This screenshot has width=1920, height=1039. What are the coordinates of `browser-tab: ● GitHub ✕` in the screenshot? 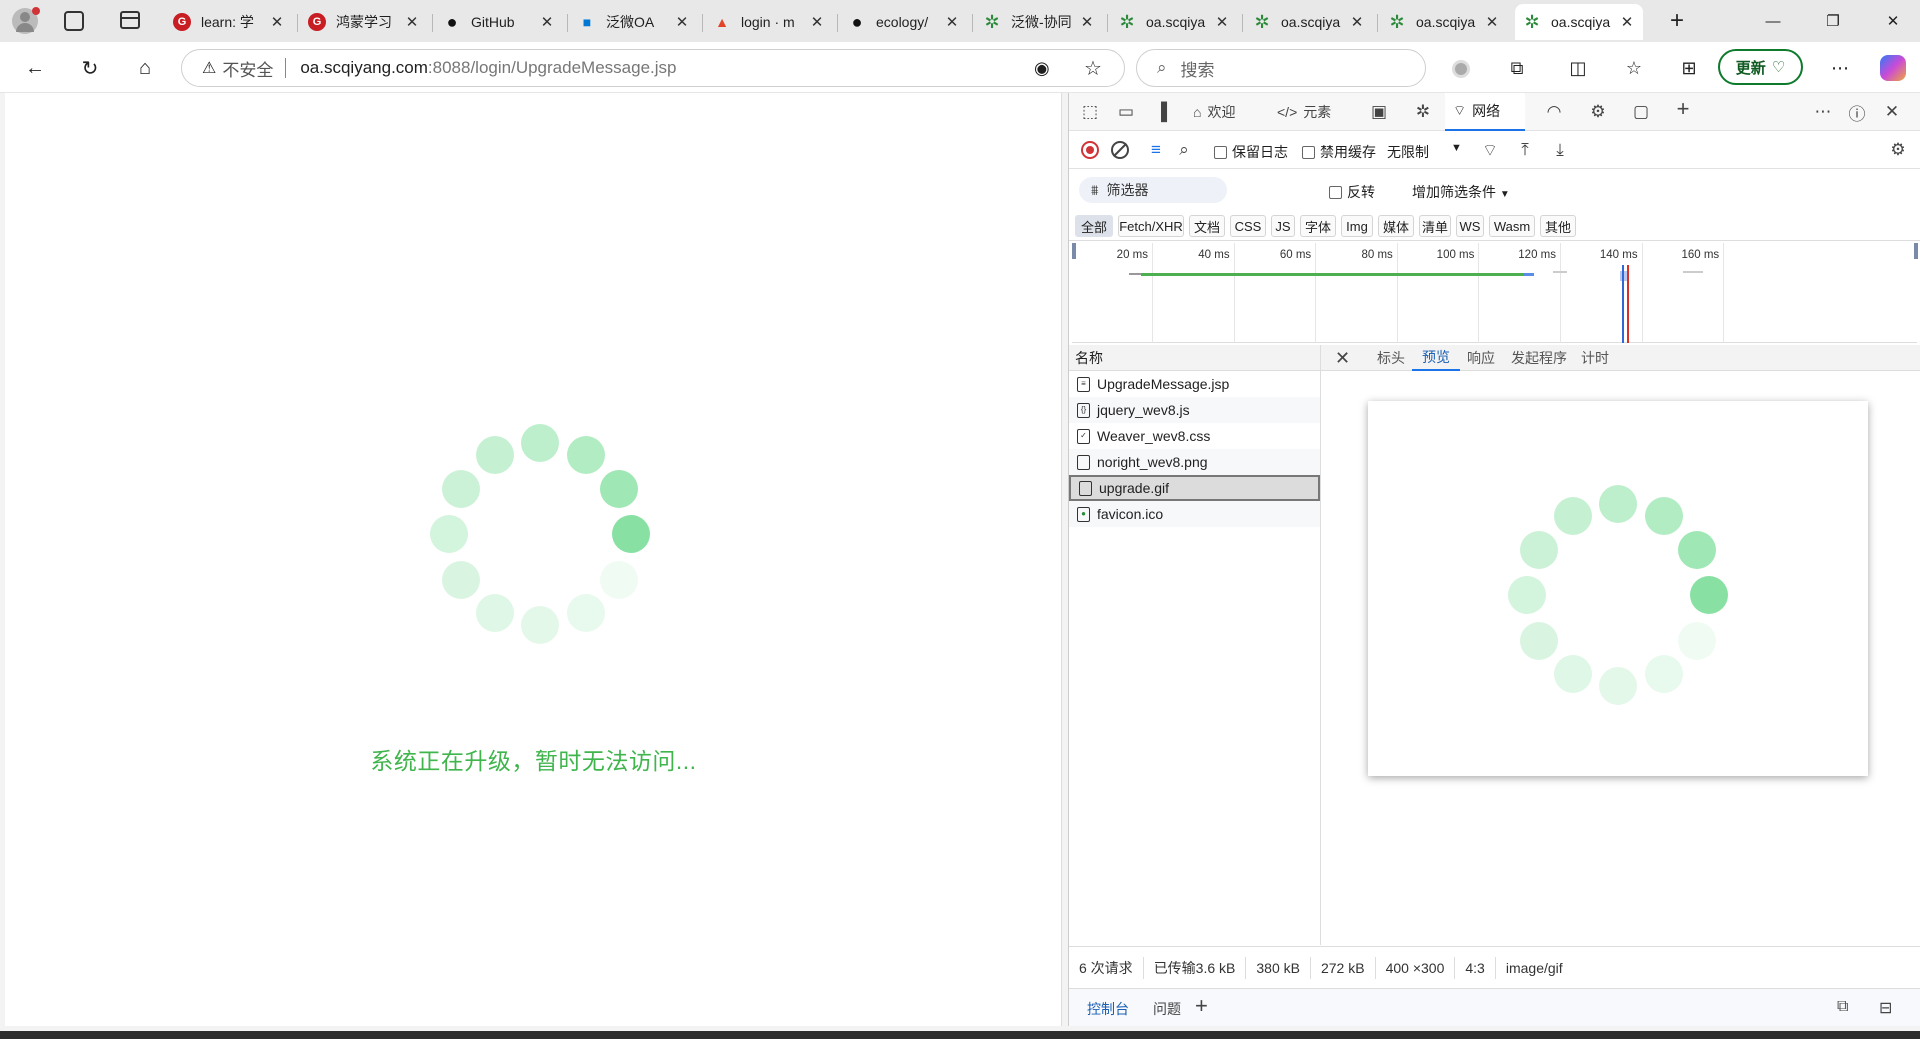 It's located at (499, 22).